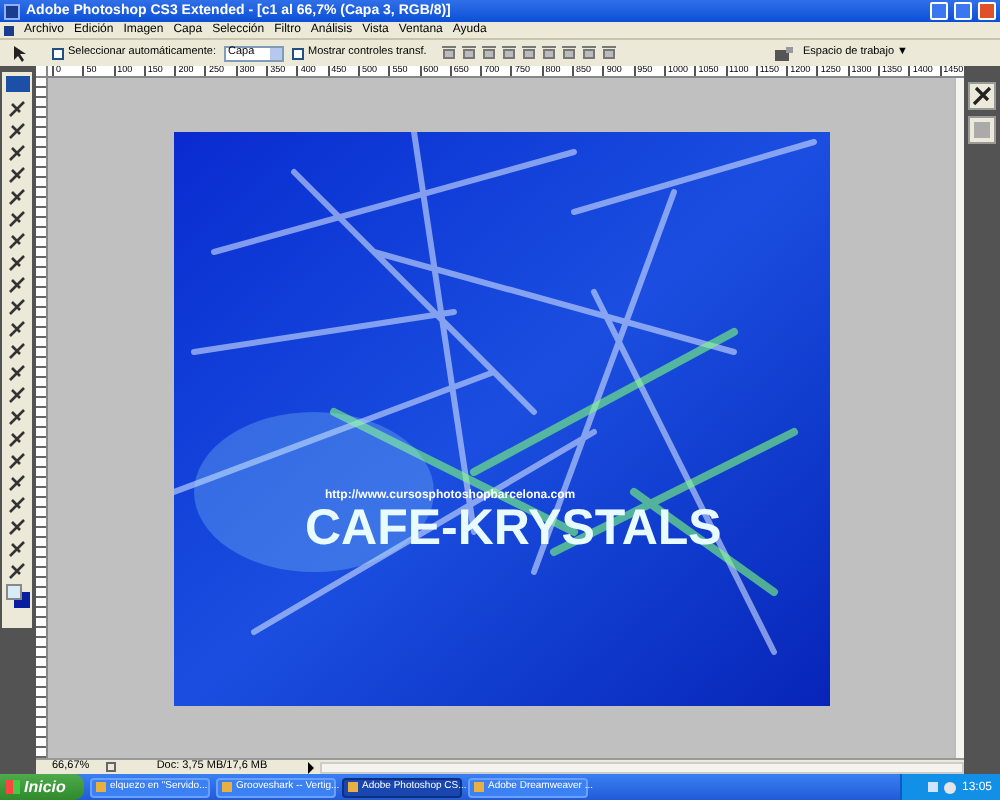 Image resolution: width=1000 pixels, height=800 pixels. I want to click on close-button, so click(987, 11).